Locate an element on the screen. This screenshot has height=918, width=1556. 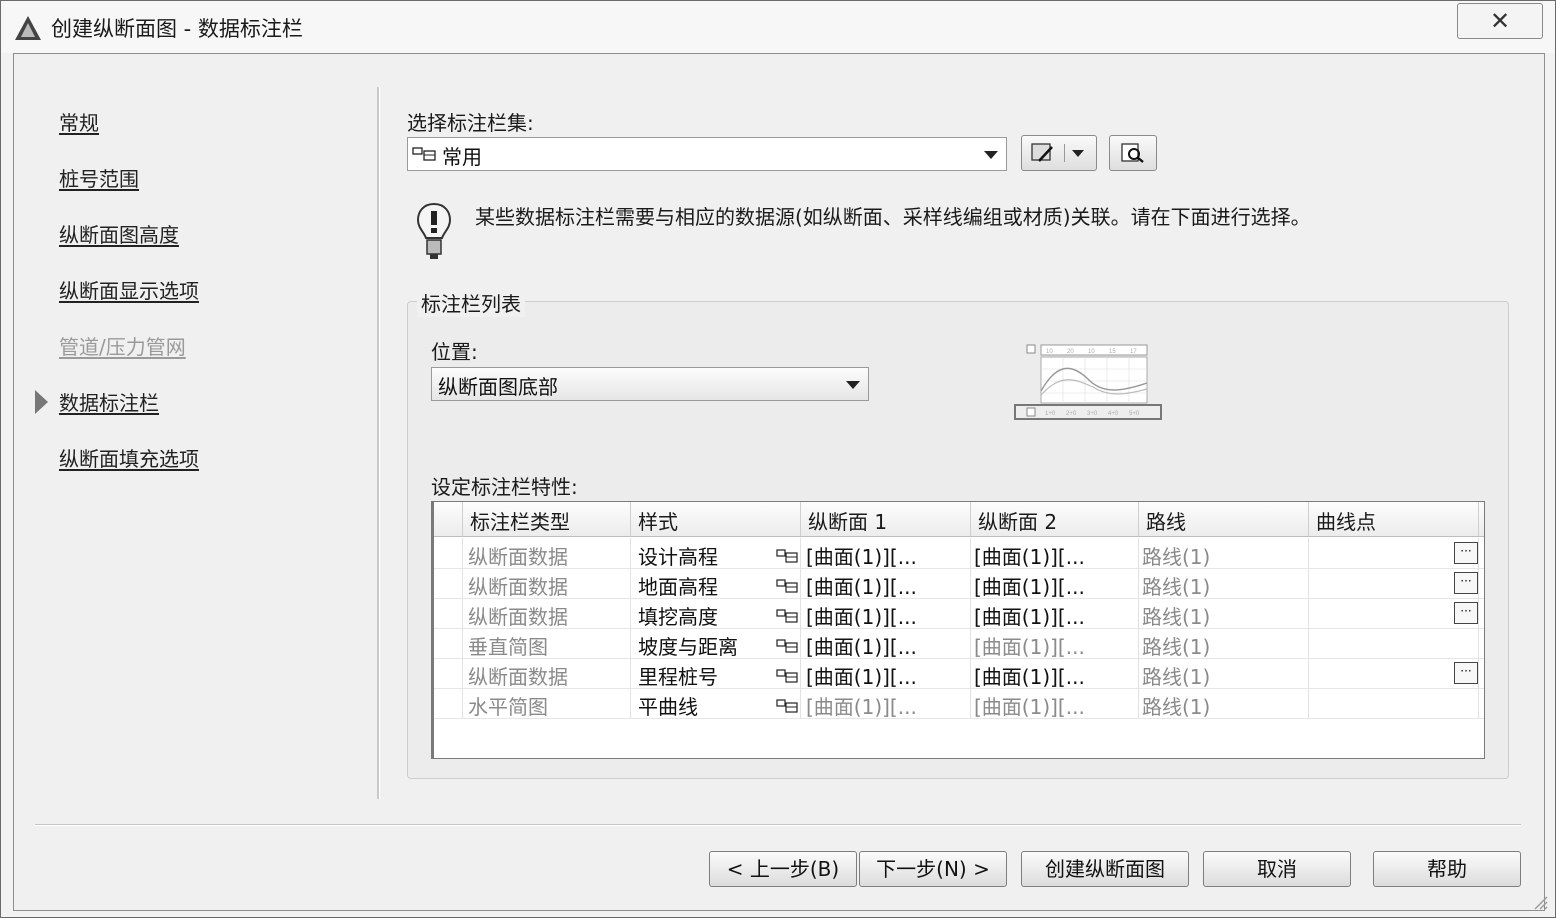
footer-divider is located at coordinates (778, 825).